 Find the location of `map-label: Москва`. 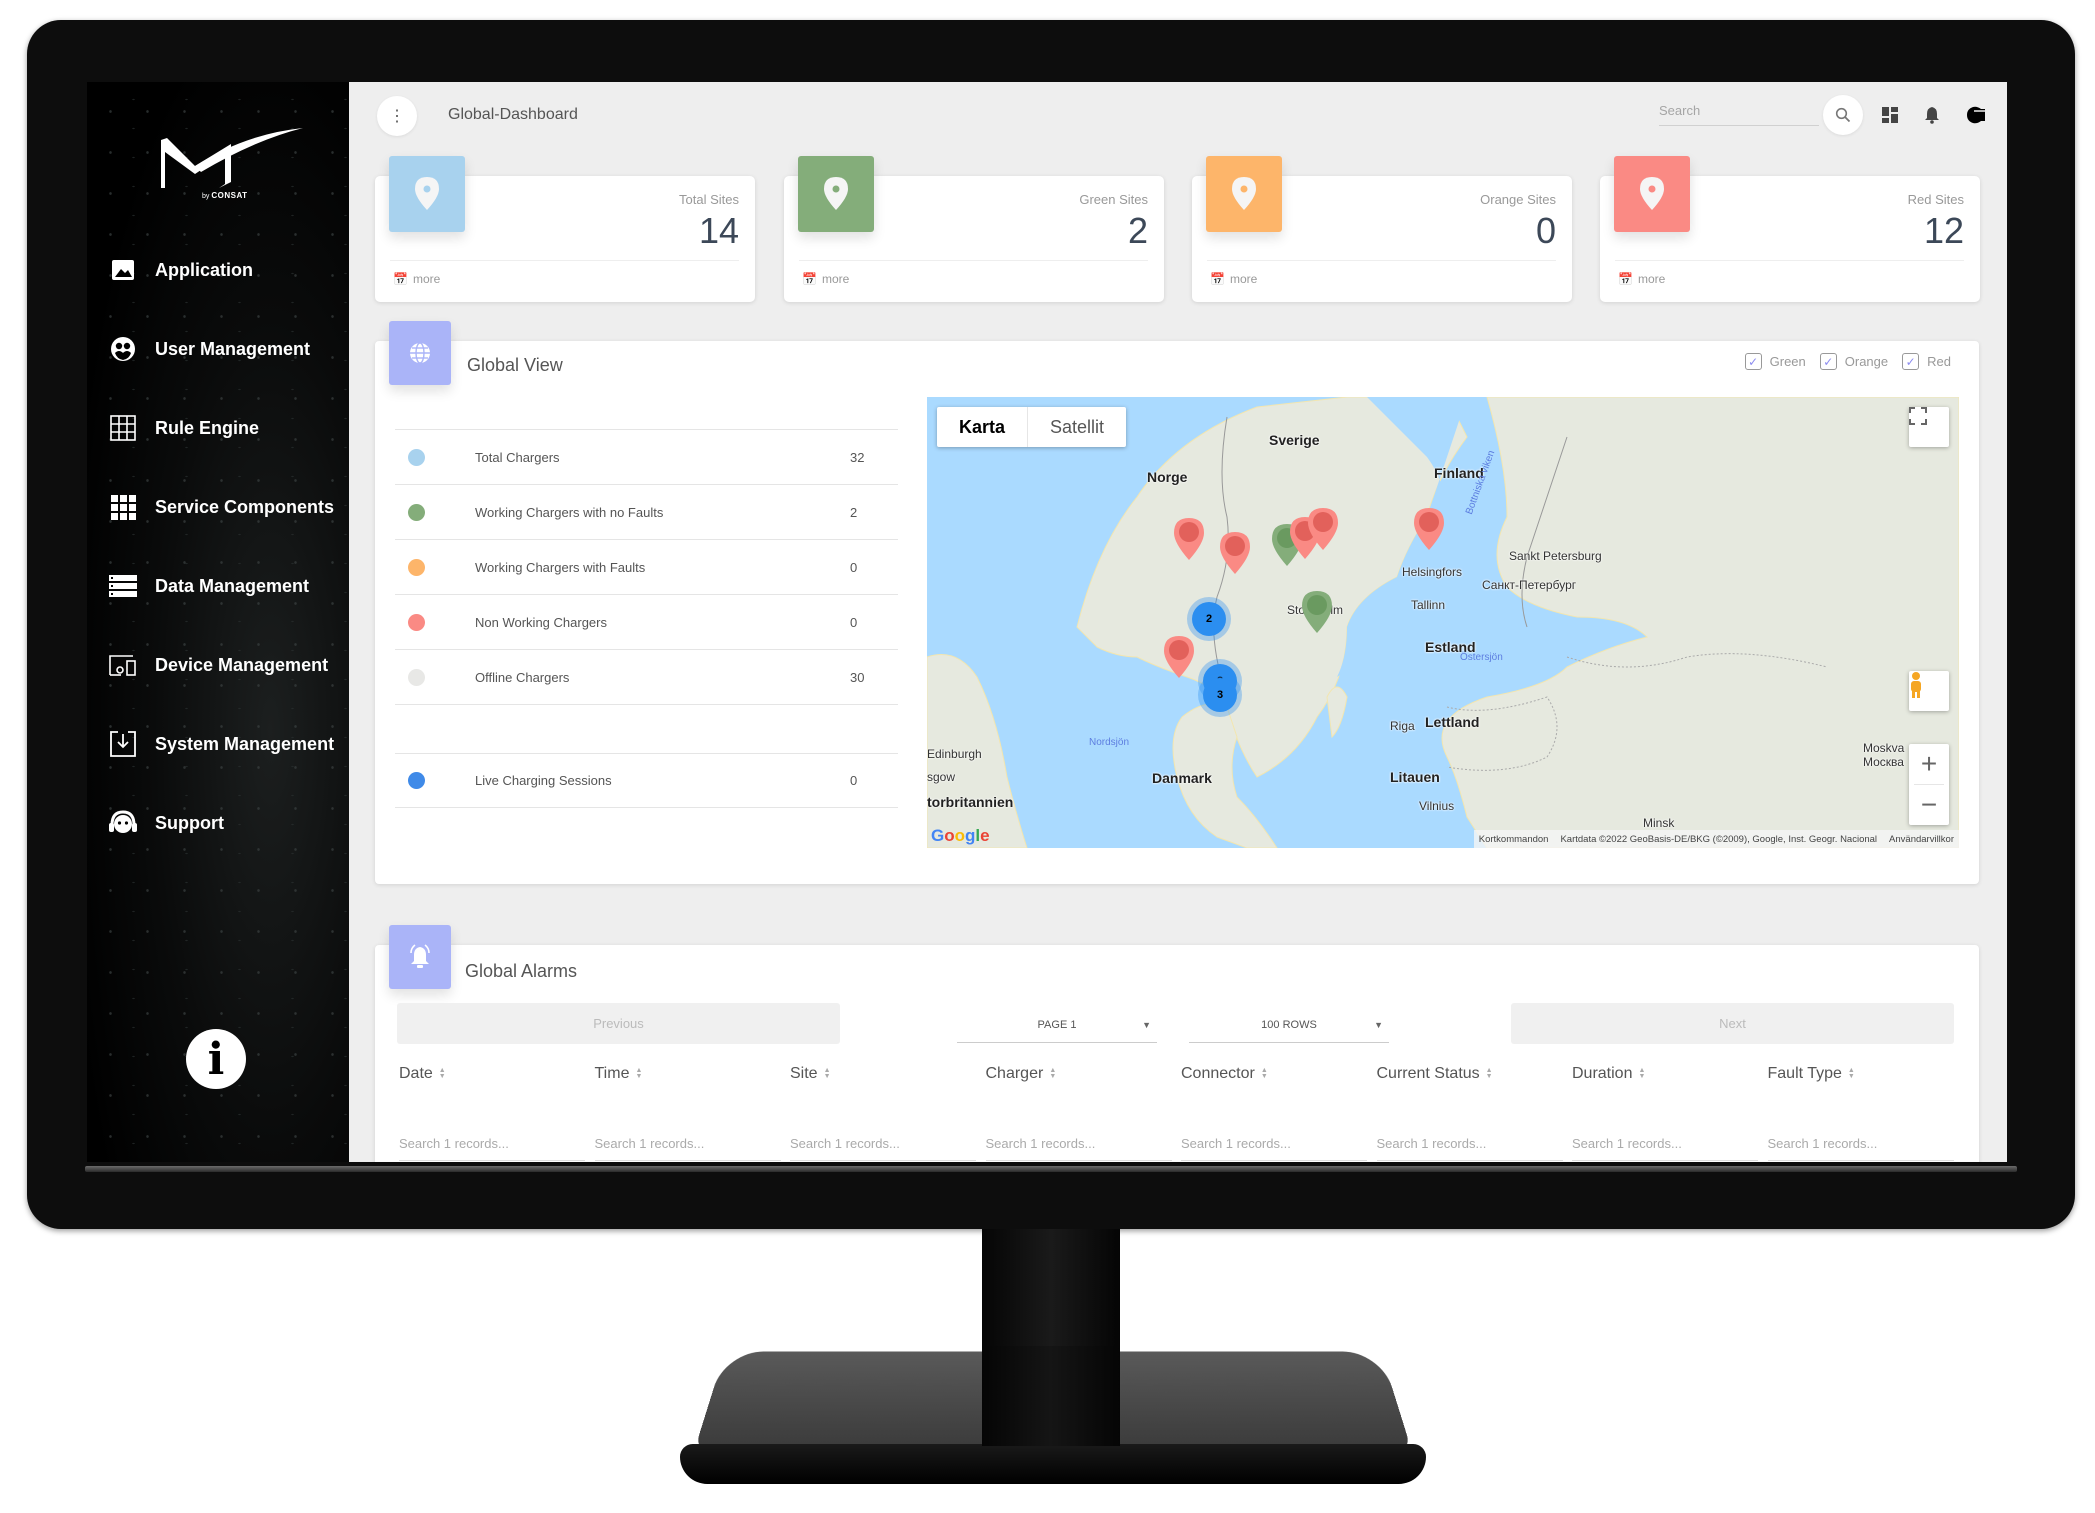

map-label: Москва is located at coordinates (1883, 762).